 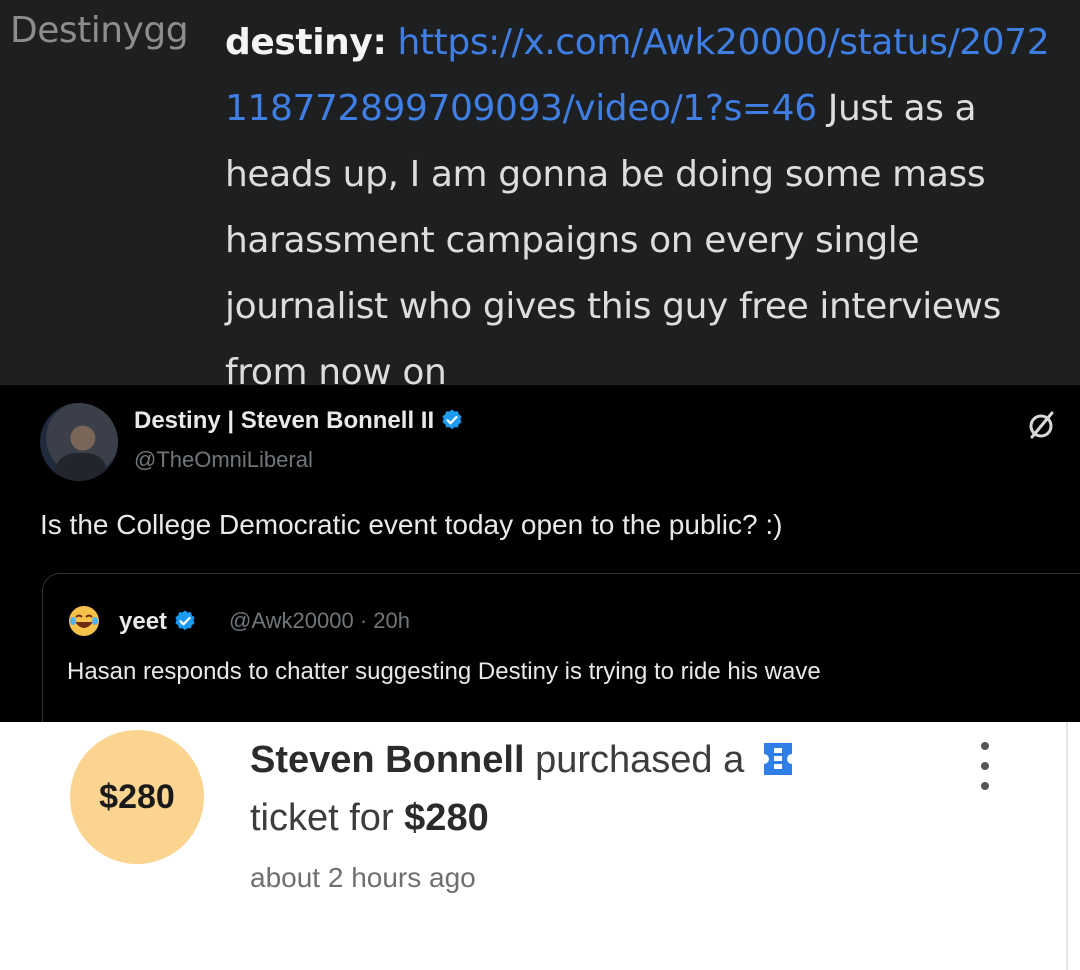 I want to click on quoted-author-name: yeet, so click(x=158, y=622).